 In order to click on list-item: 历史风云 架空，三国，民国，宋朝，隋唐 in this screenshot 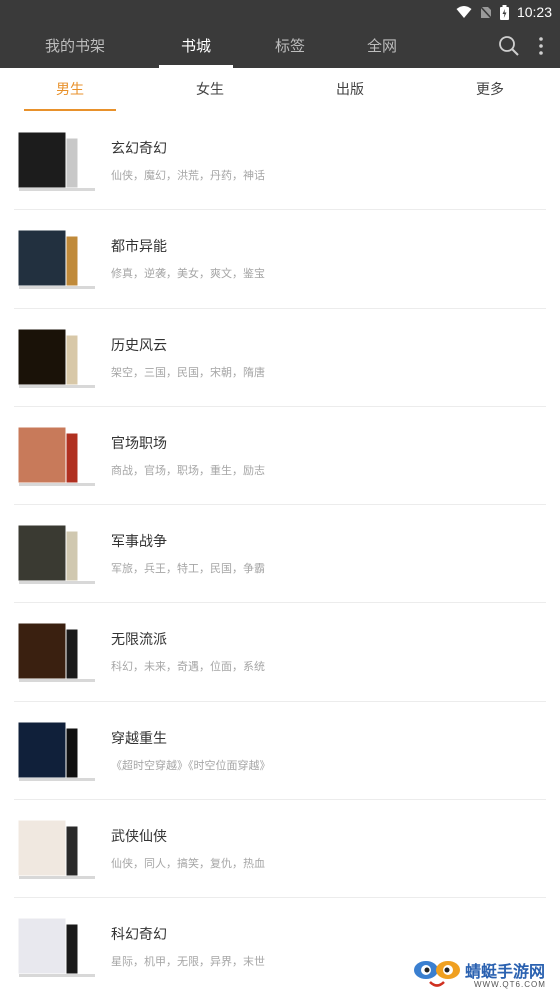, I will do `click(280, 358)`.